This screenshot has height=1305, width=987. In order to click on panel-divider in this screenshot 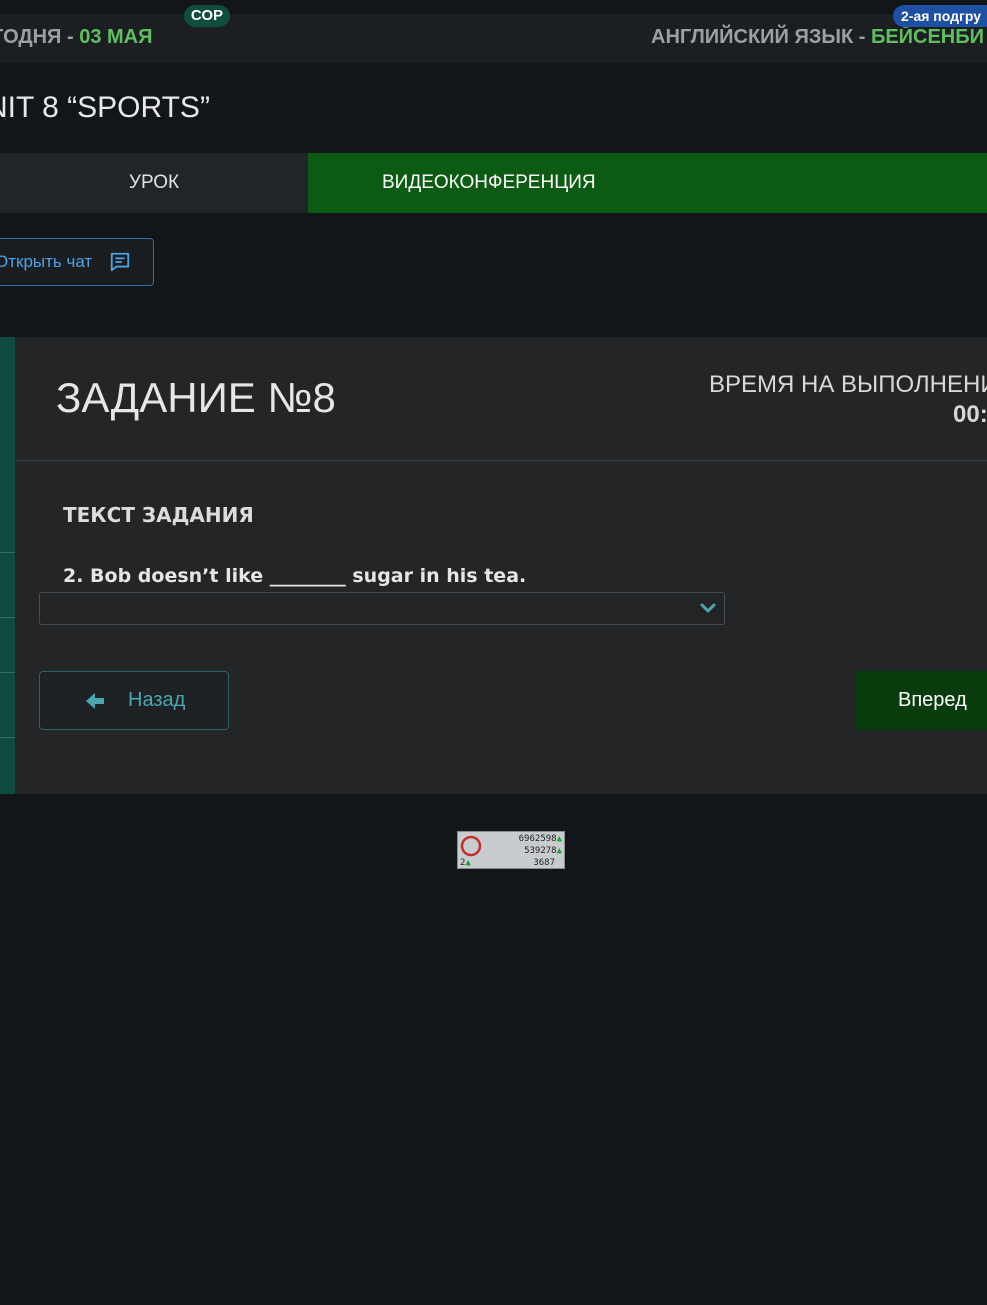, I will do `click(501, 460)`.